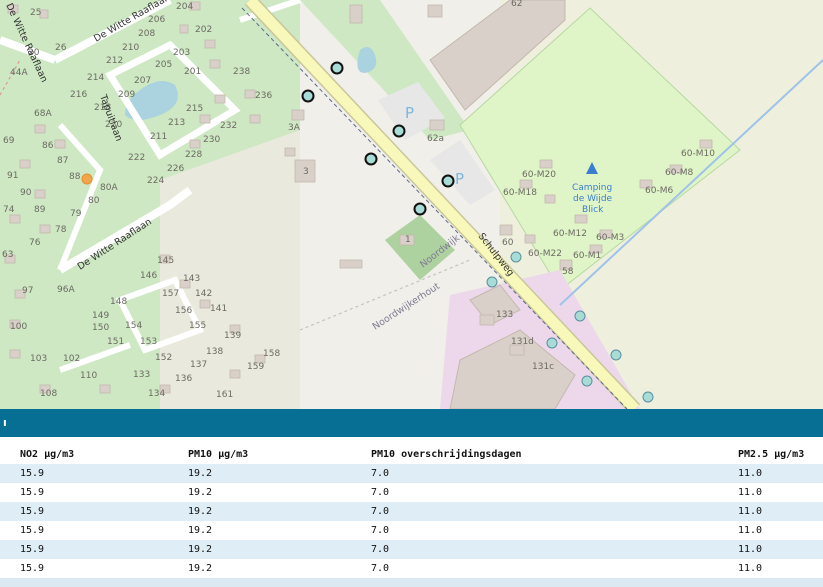 The image size is (823, 587). I want to click on house-number: 80A, so click(109, 188).